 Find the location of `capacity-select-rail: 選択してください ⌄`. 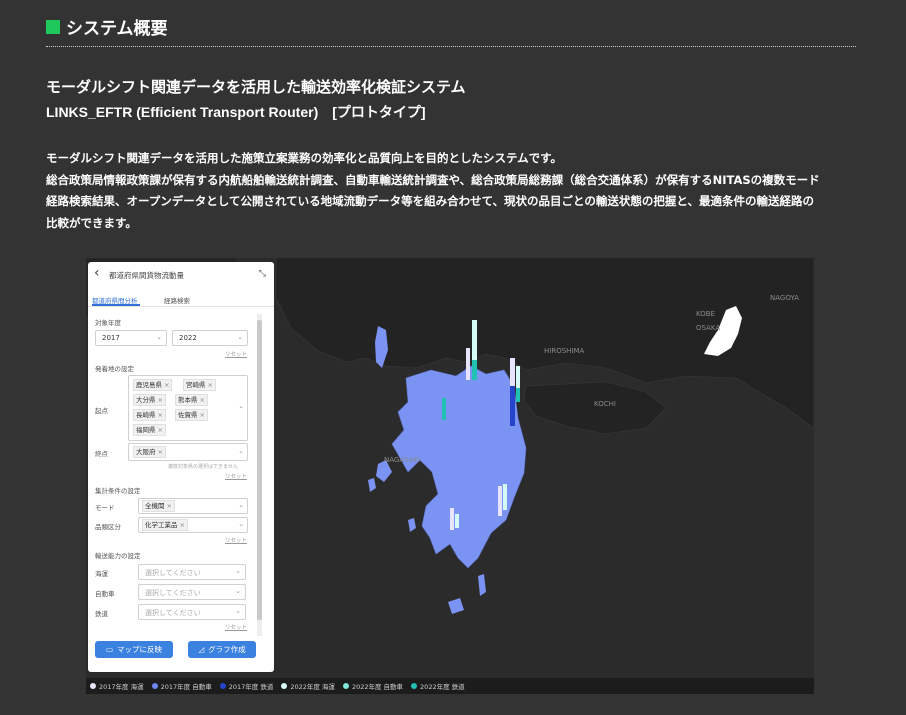

capacity-select-rail: 選択してください ⌄ is located at coordinates (192, 612).